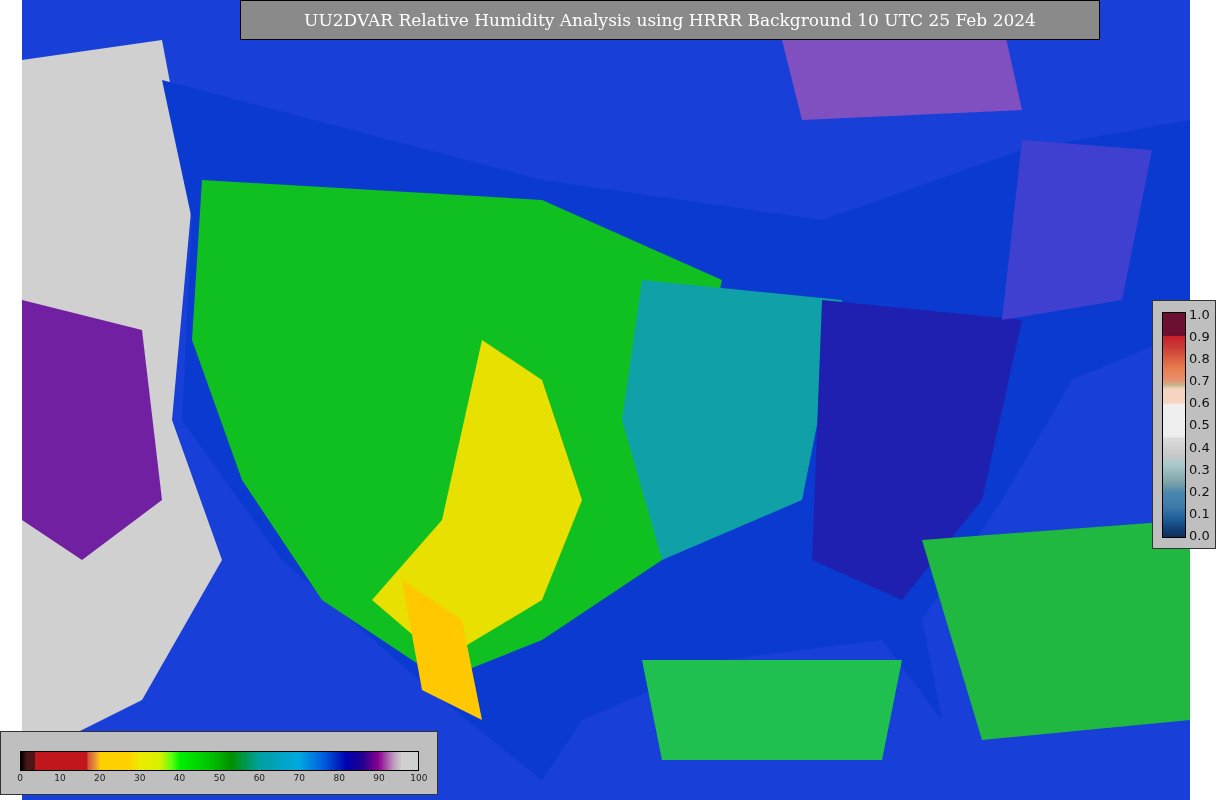  What do you see at coordinates (259, 778) in the screenshot?
I see `tick-label: 60` at bounding box center [259, 778].